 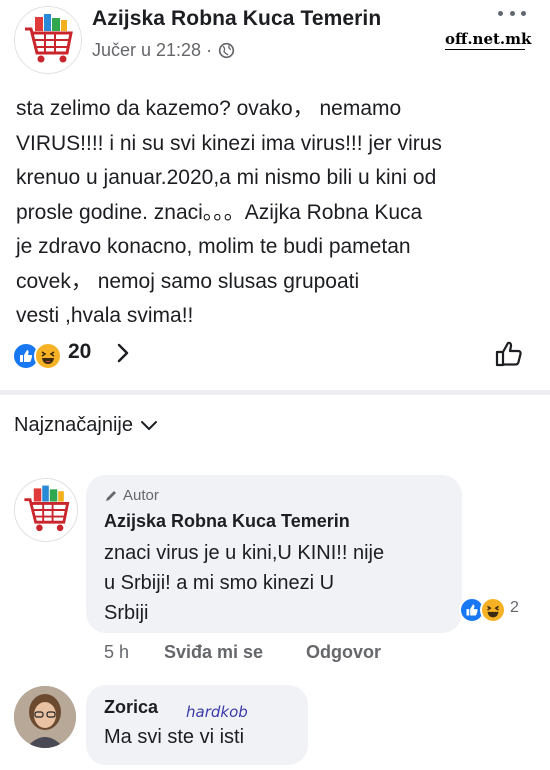 I want to click on comment-reactions: 2, so click(x=499, y=610).